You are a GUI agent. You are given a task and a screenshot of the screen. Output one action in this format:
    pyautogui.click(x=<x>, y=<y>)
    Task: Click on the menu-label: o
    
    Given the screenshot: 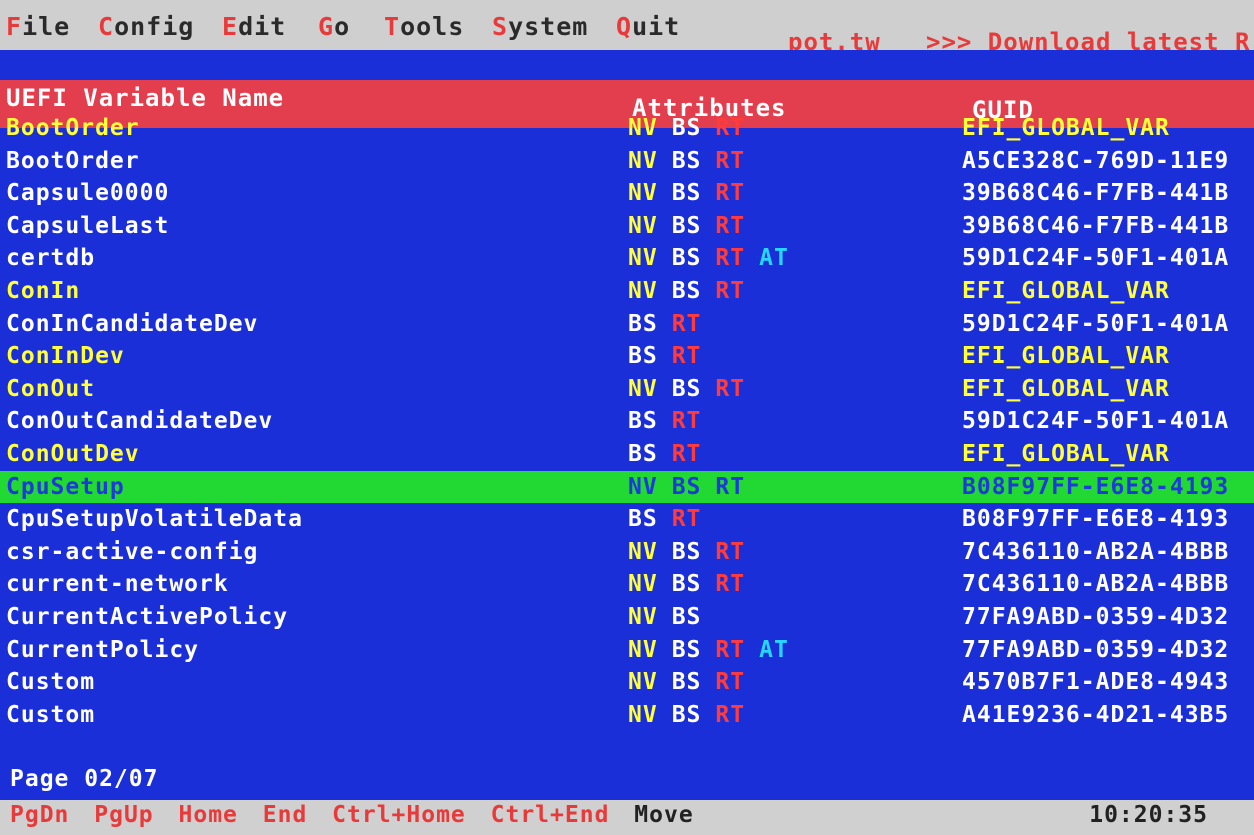 What is the action you would take?
    pyautogui.click(x=342, y=26)
    